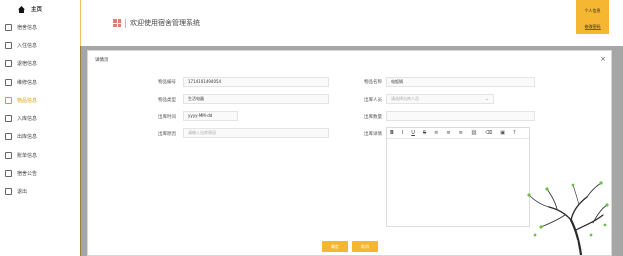  Describe the element at coordinates (486, 99) in the screenshot. I see `chevron-down-icon: ⌄` at that location.